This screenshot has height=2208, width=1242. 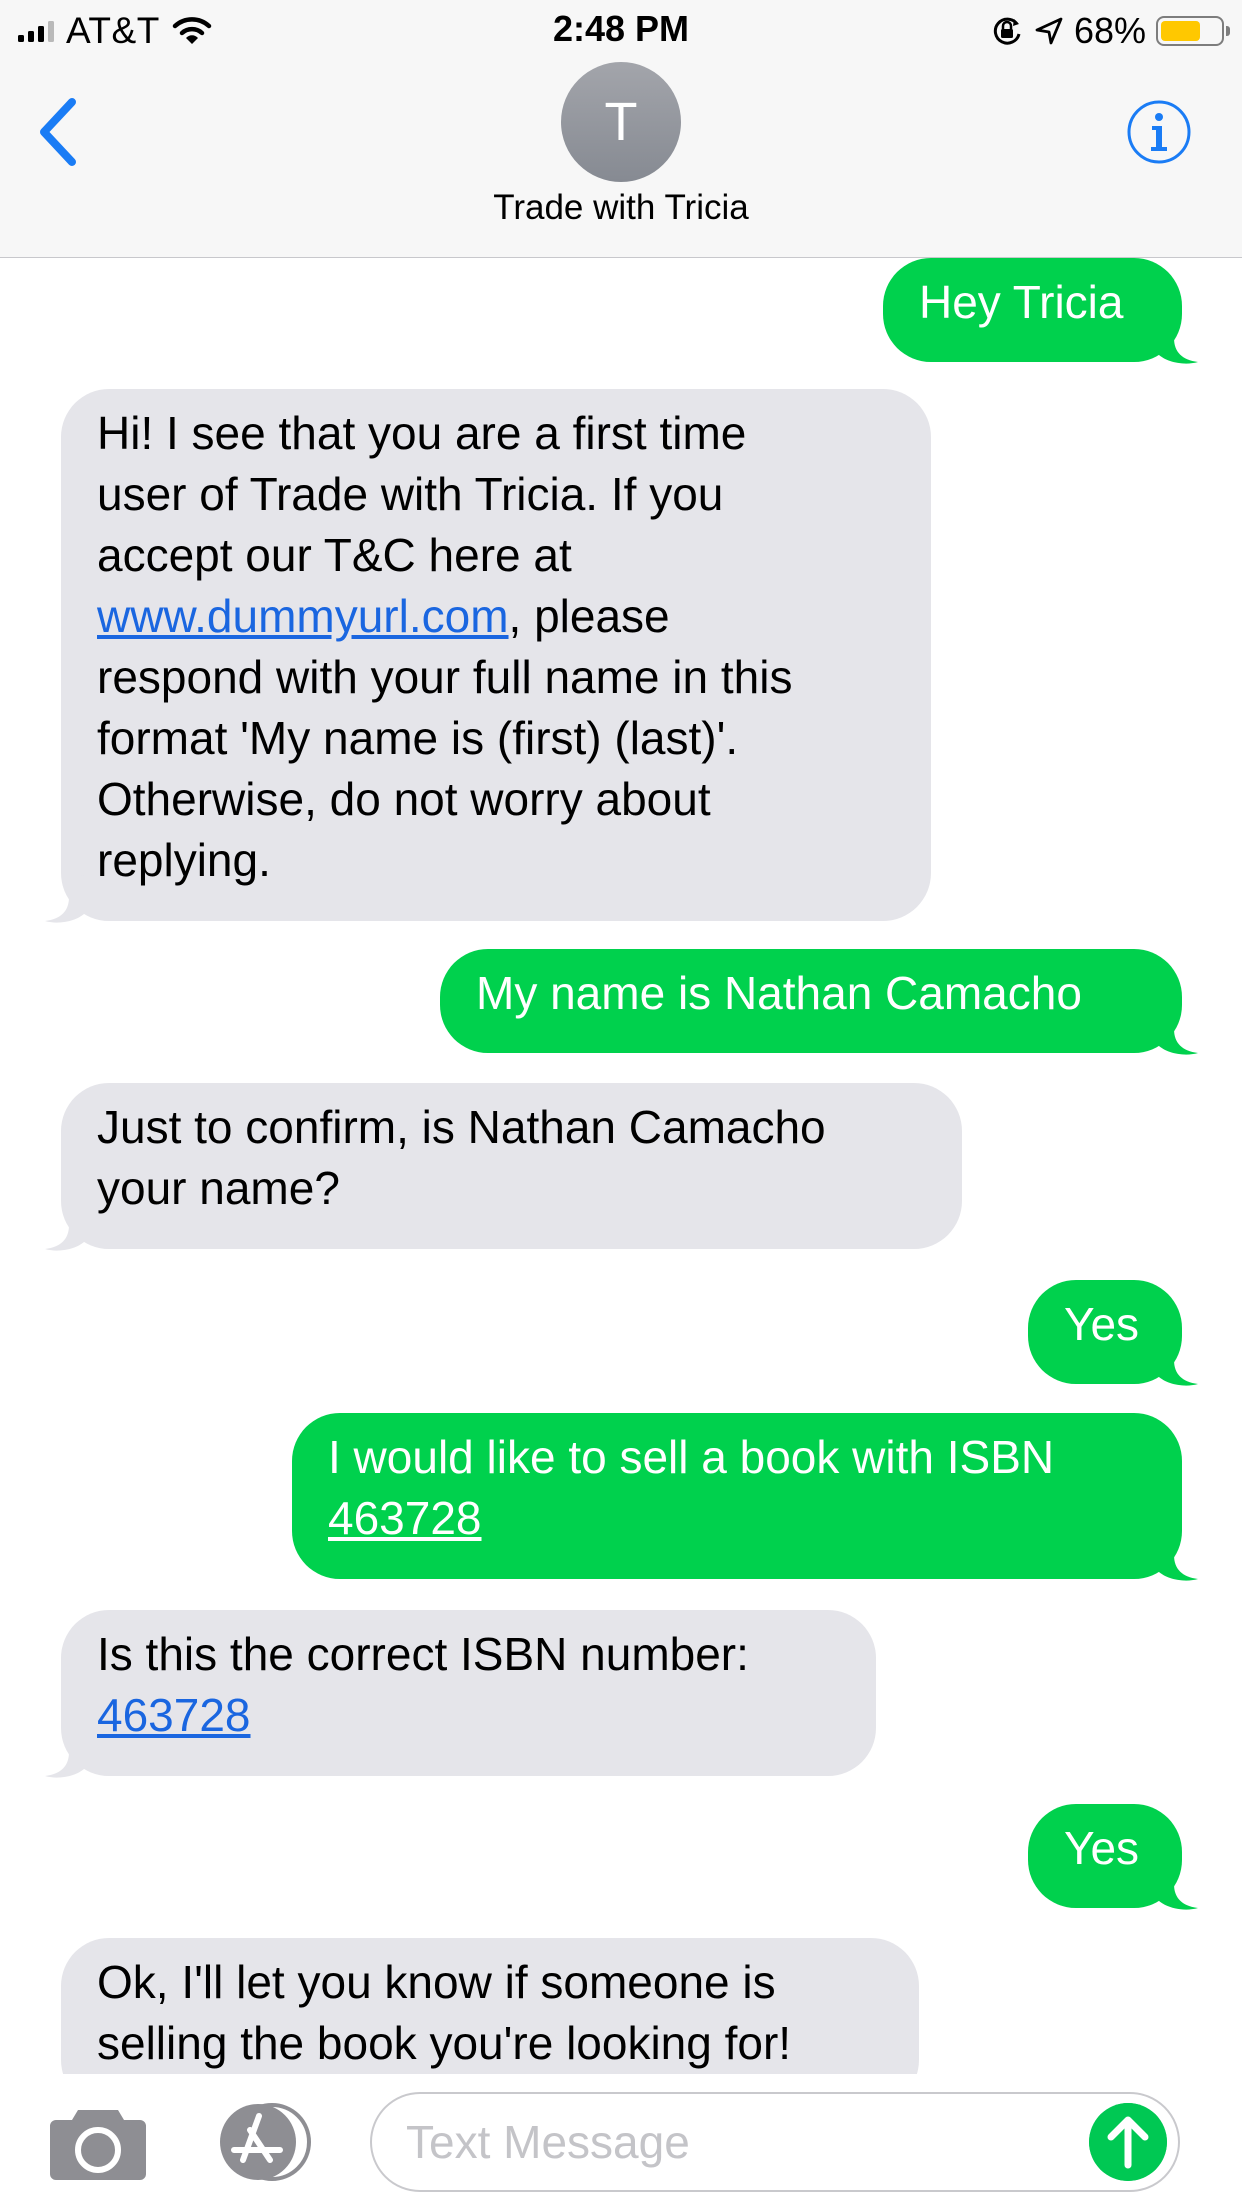 What do you see at coordinates (726, 2142) in the screenshot?
I see `message-input` at bounding box center [726, 2142].